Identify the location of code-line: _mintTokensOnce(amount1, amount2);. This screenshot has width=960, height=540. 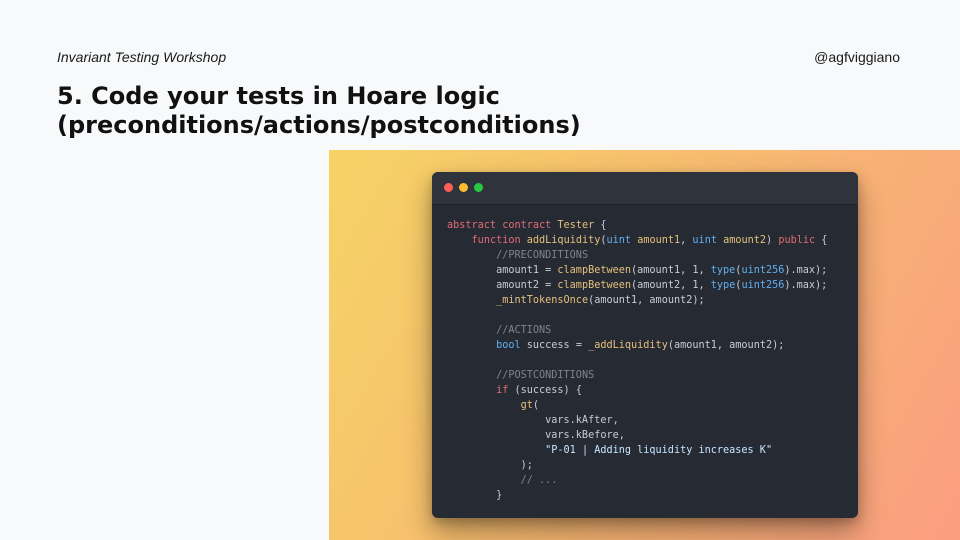
(637, 300).